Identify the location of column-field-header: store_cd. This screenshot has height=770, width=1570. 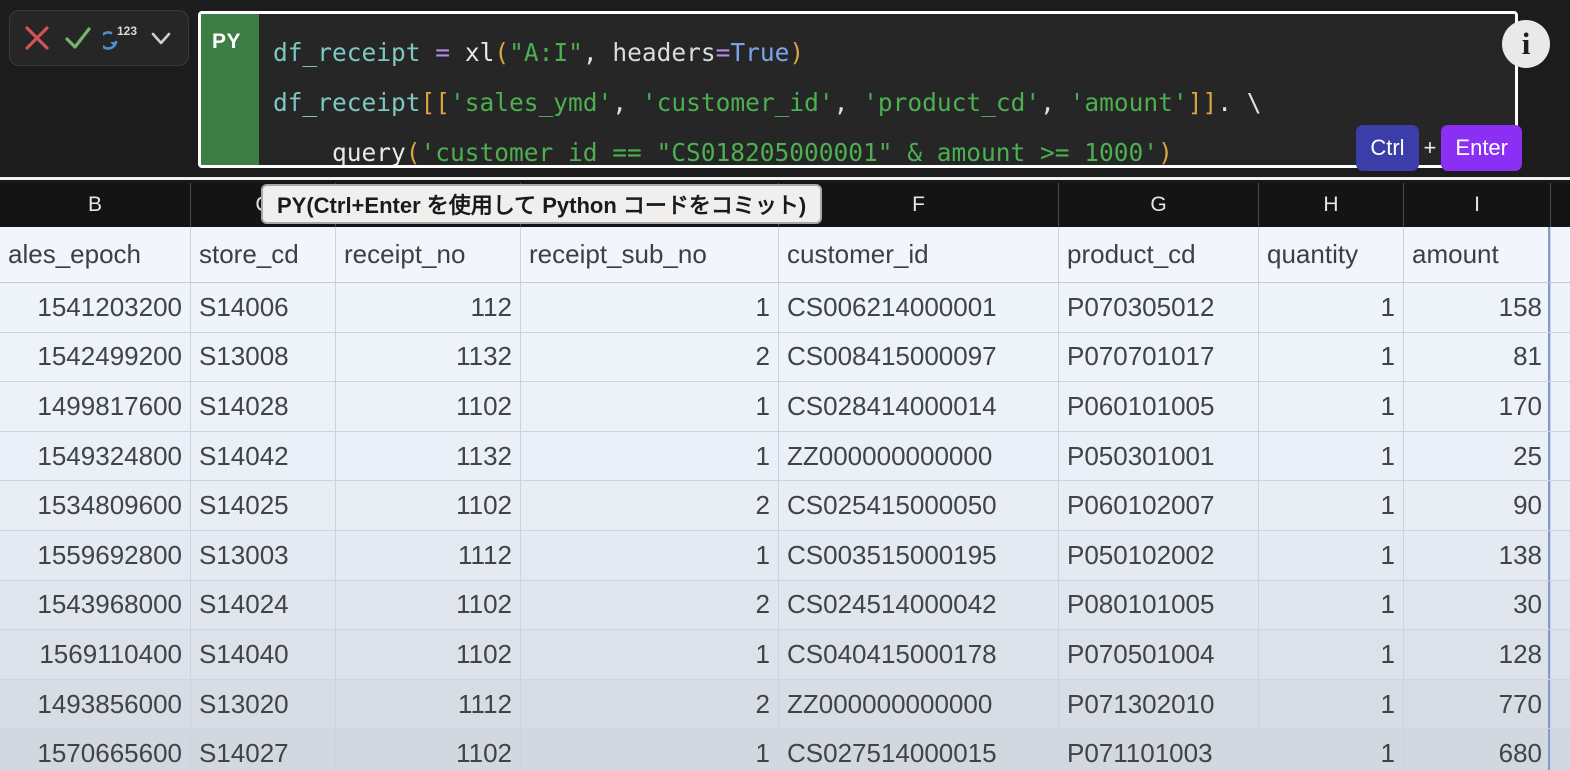
(263, 254).